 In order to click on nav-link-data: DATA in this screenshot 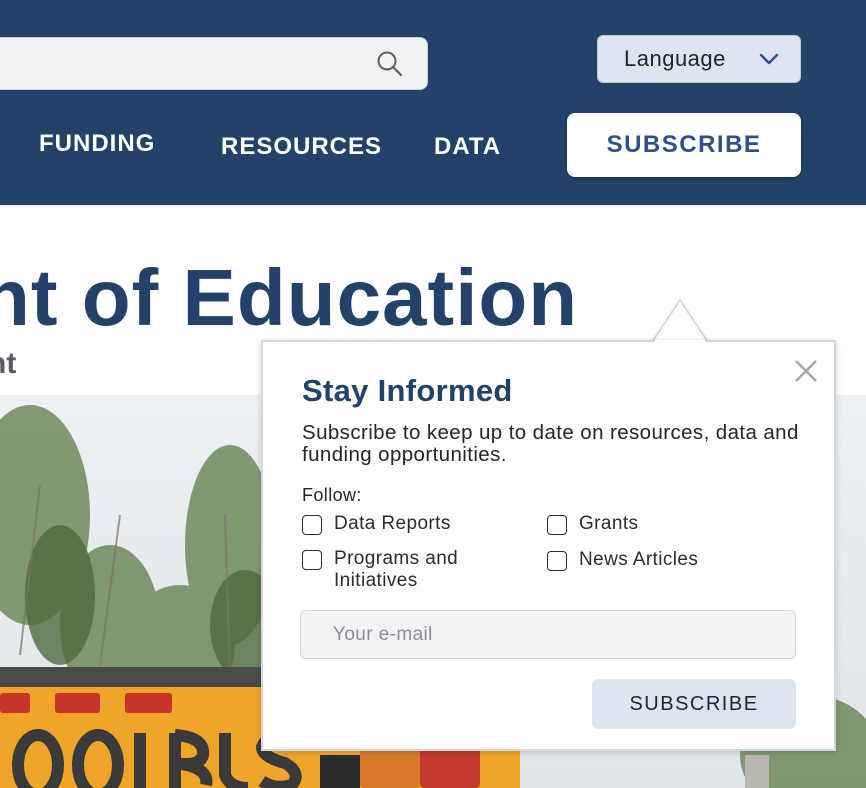, I will do `click(467, 147)`.